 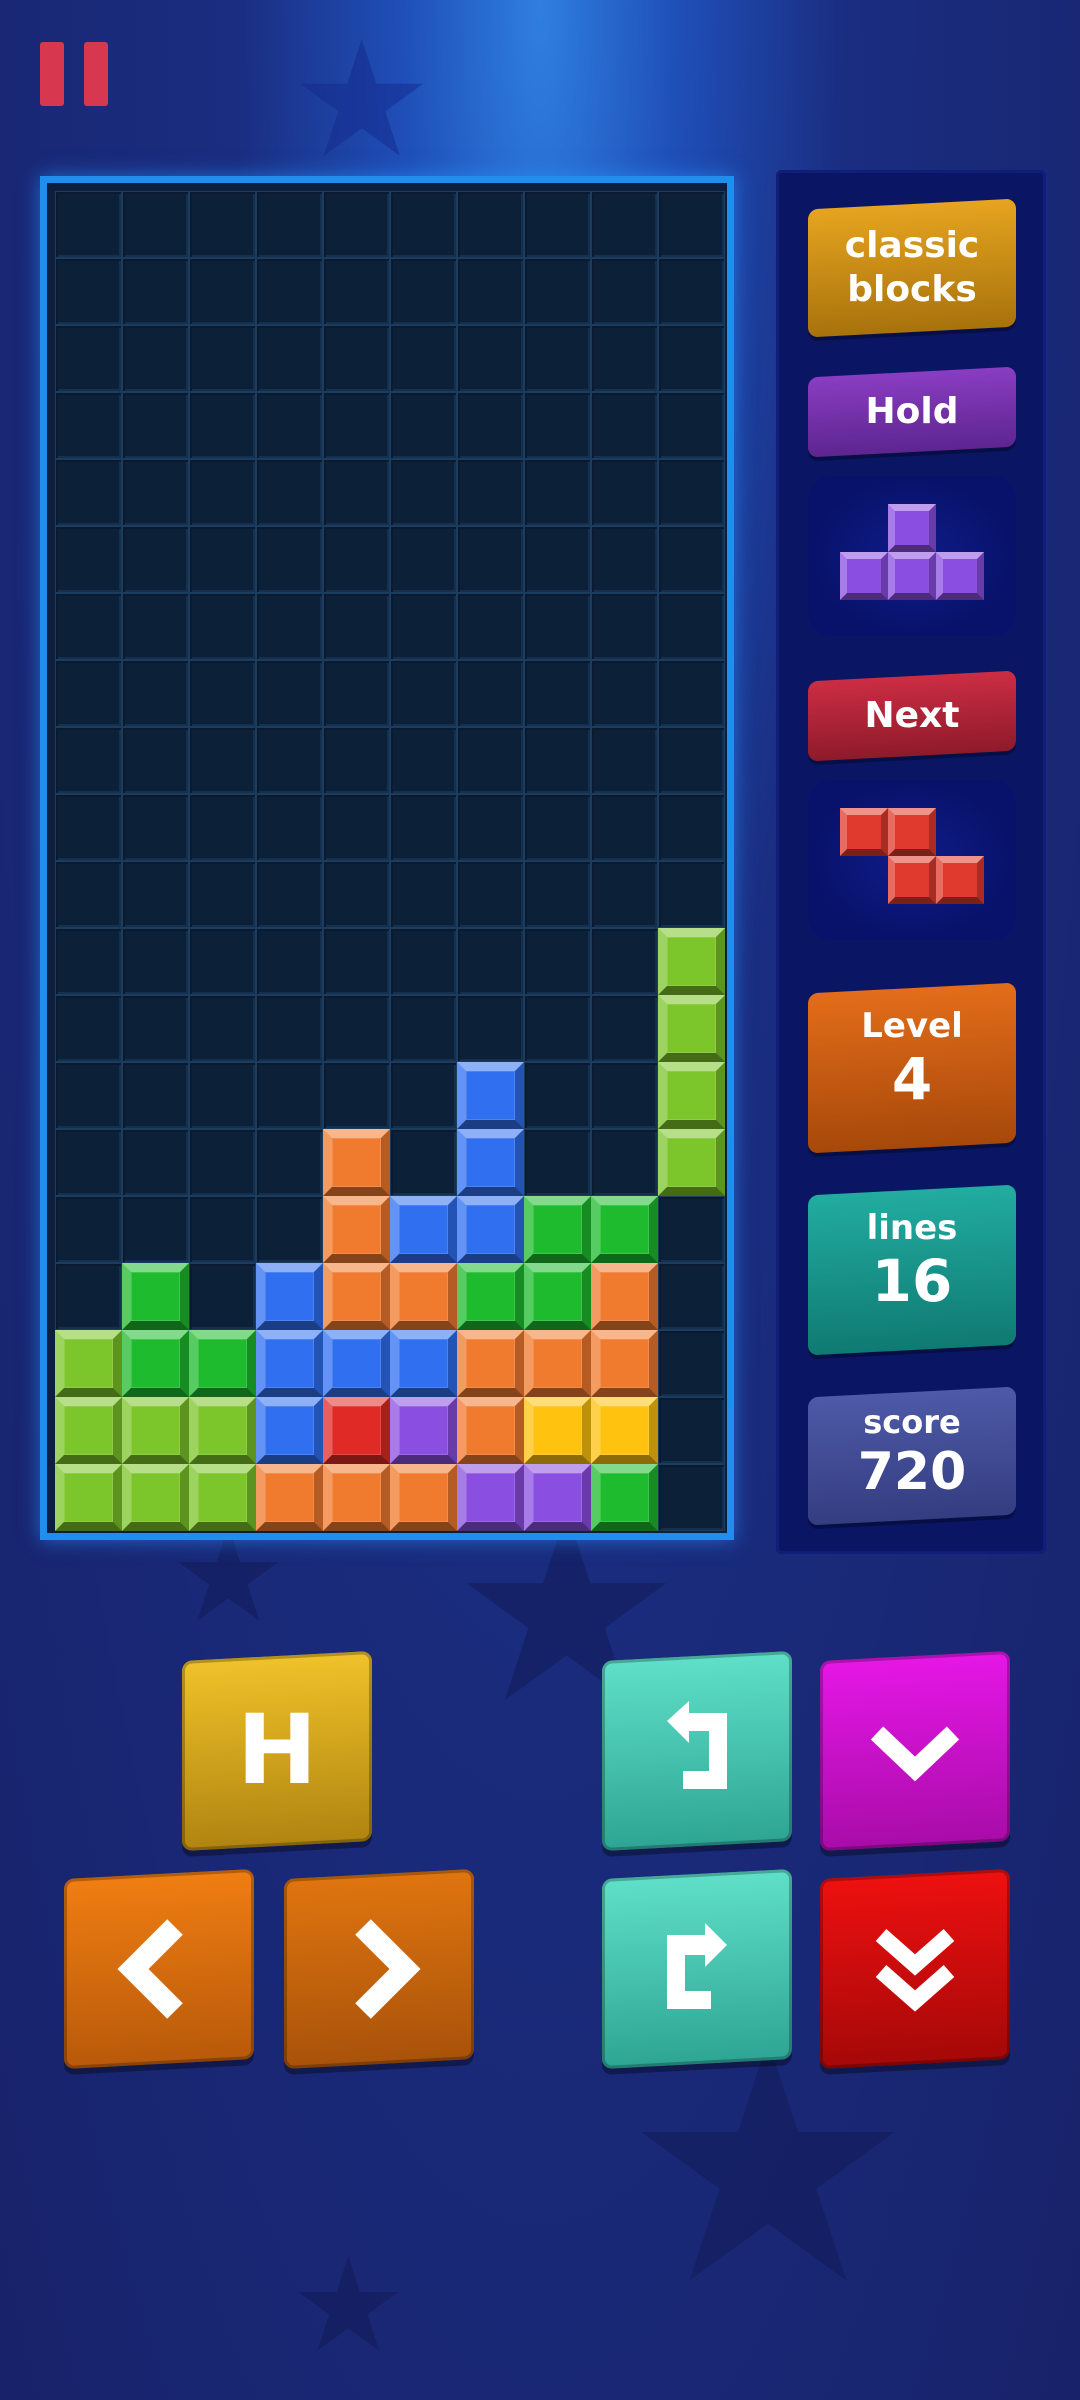 I want to click on level-badge: Level 4, so click(x=912, y=1068).